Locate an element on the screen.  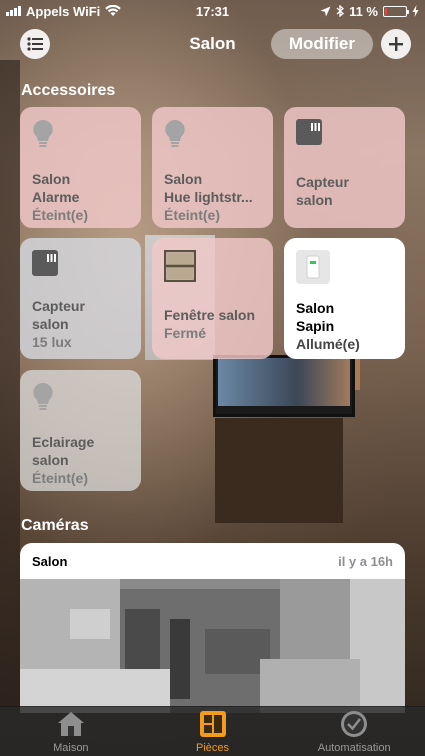
tab-maison: Maison is located at coordinates (71, 731).